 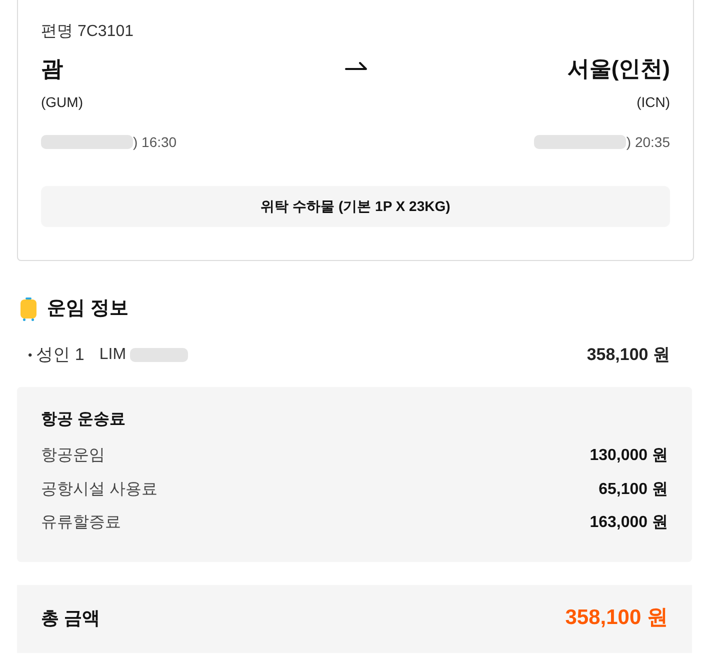 I want to click on baggage-button: 위탁 수하물 (기본 1P X 23KG), so click(x=355, y=206).